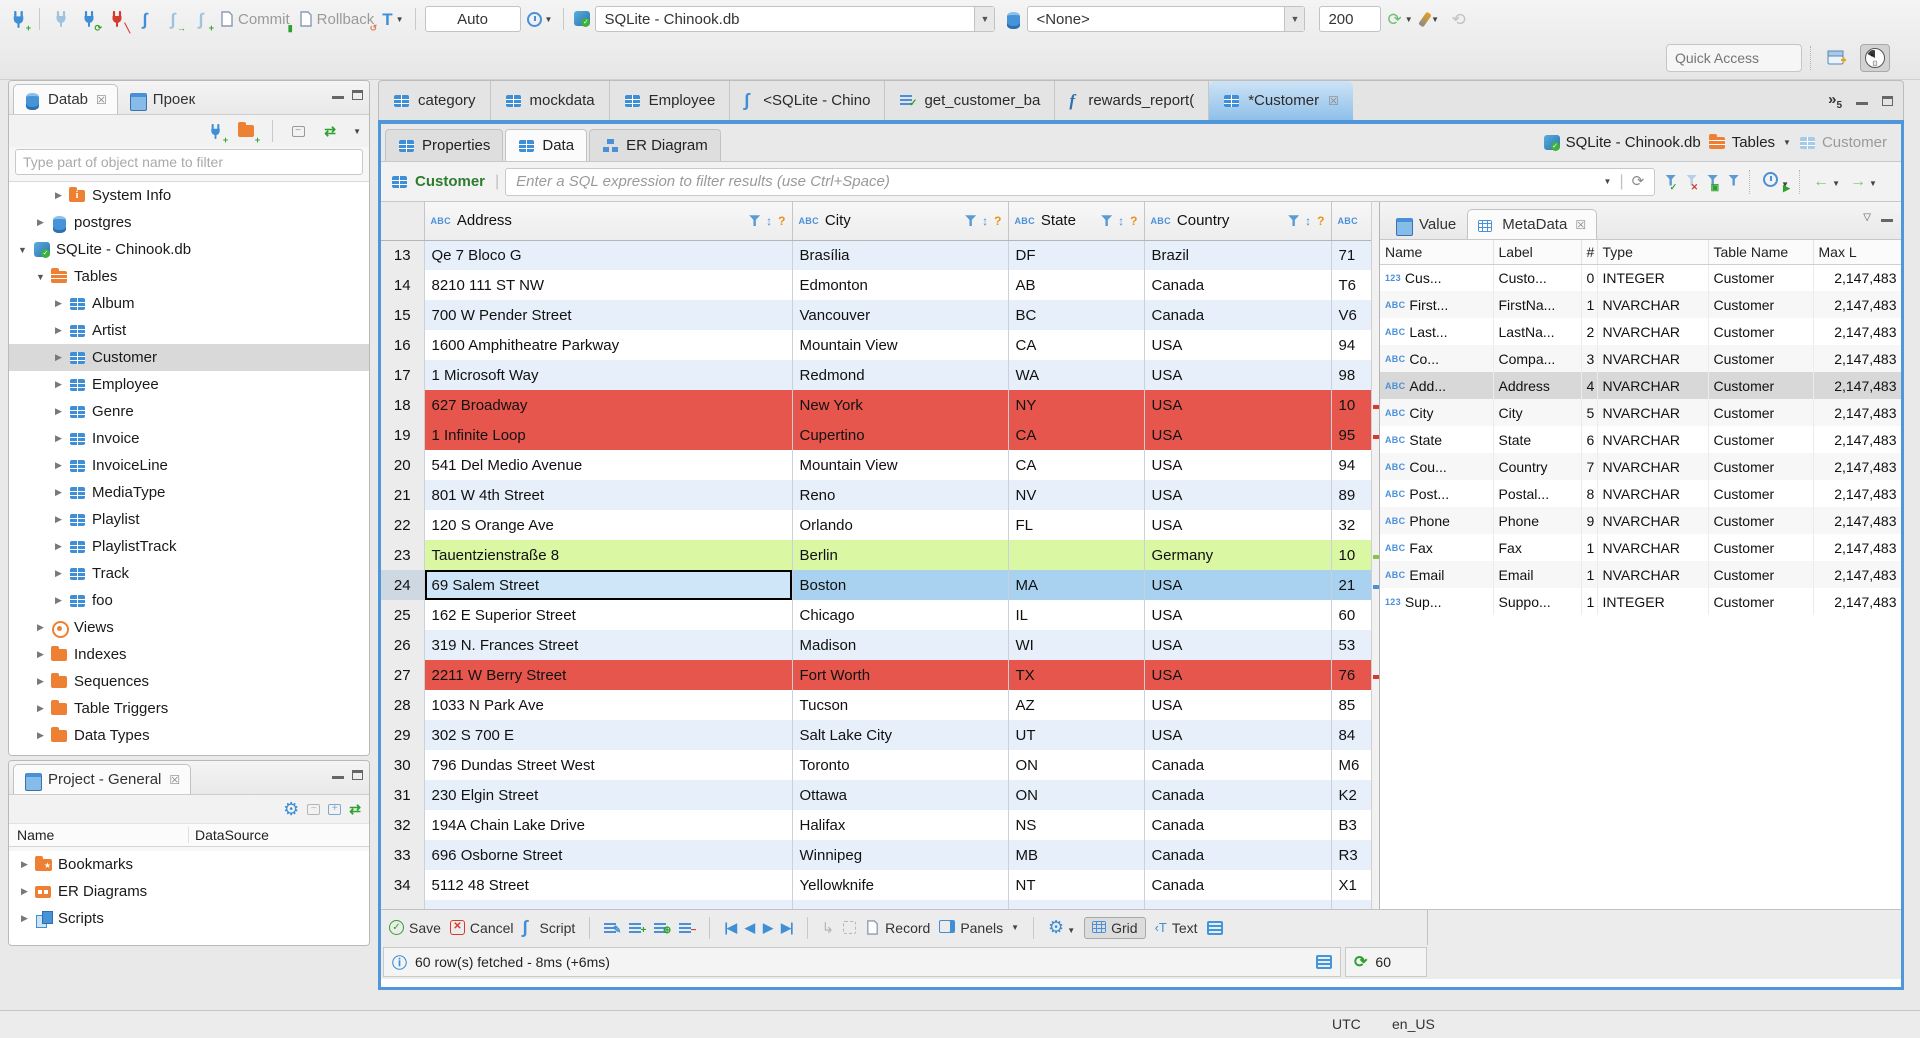 This screenshot has height=1038, width=1920. Describe the element at coordinates (900, 221) in the screenshot. I see `column-header-city: ABC City ↕?` at that location.